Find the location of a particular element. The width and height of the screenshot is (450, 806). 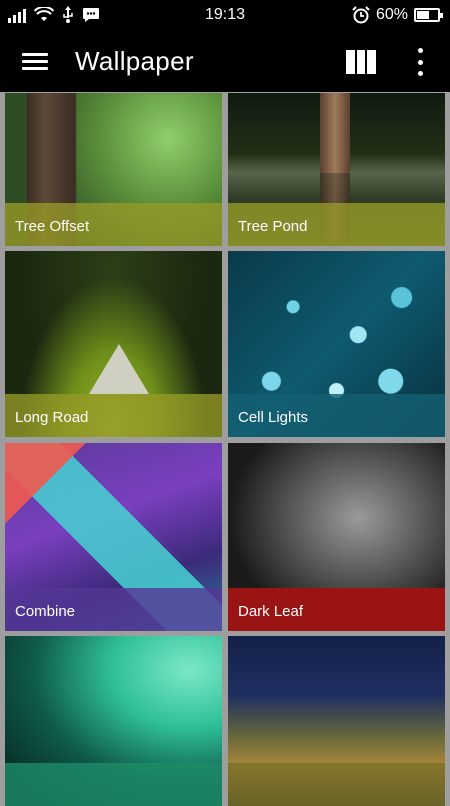

page-title: Wallpaper is located at coordinates (134, 61).